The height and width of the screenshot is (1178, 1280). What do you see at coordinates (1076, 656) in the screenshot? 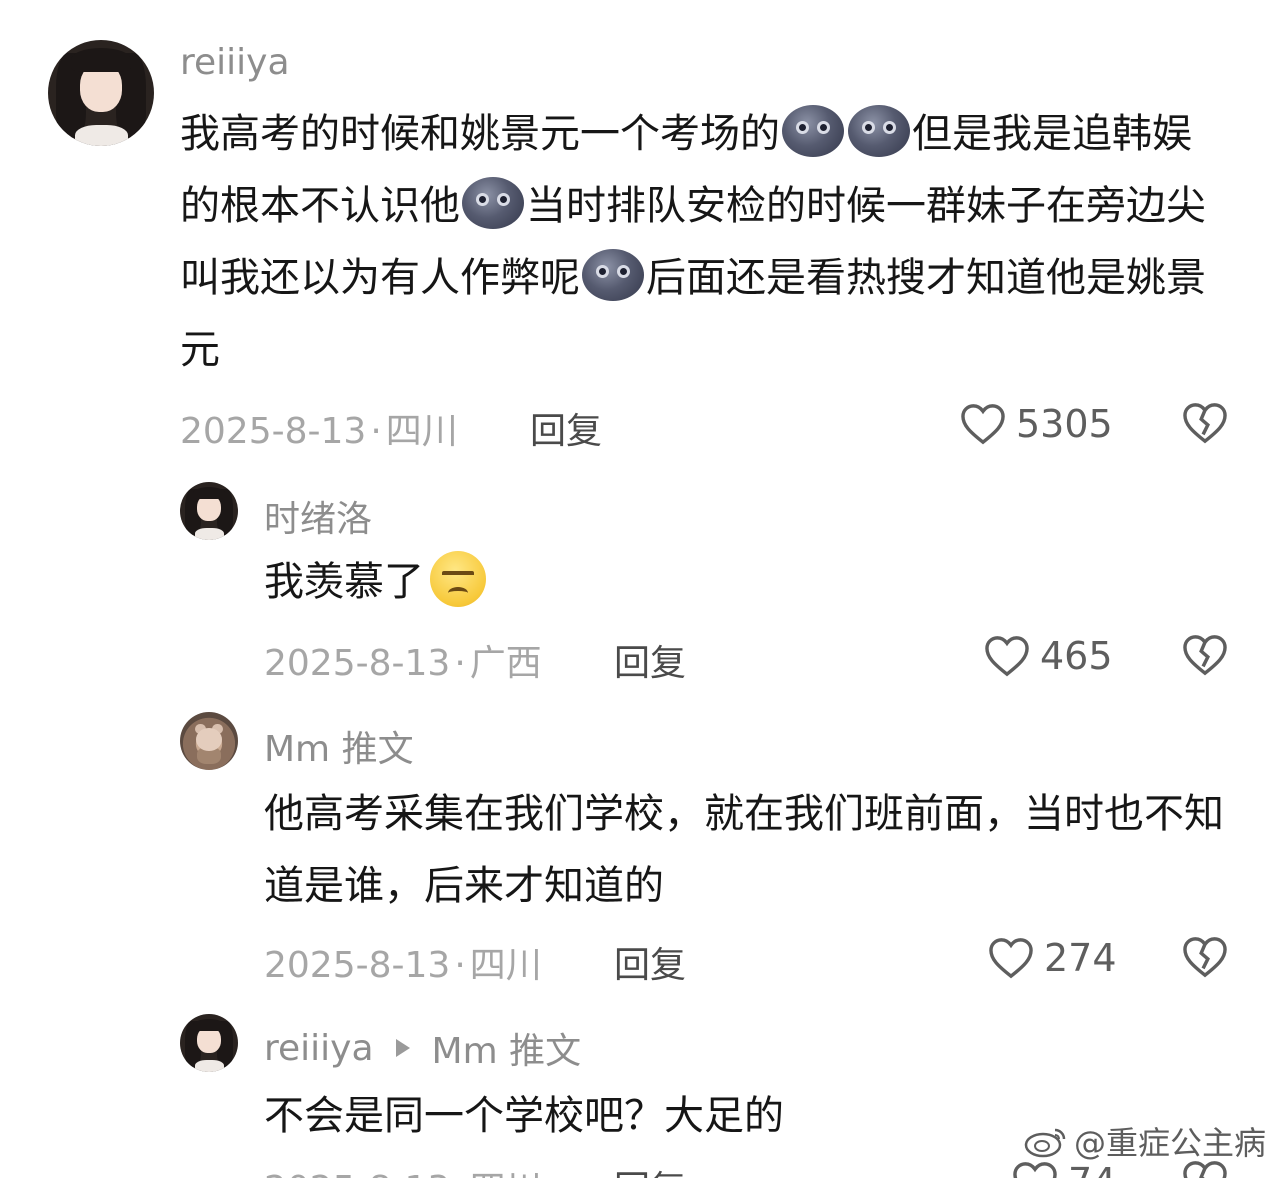
I see `like-count: 465` at bounding box center [1076, 656].